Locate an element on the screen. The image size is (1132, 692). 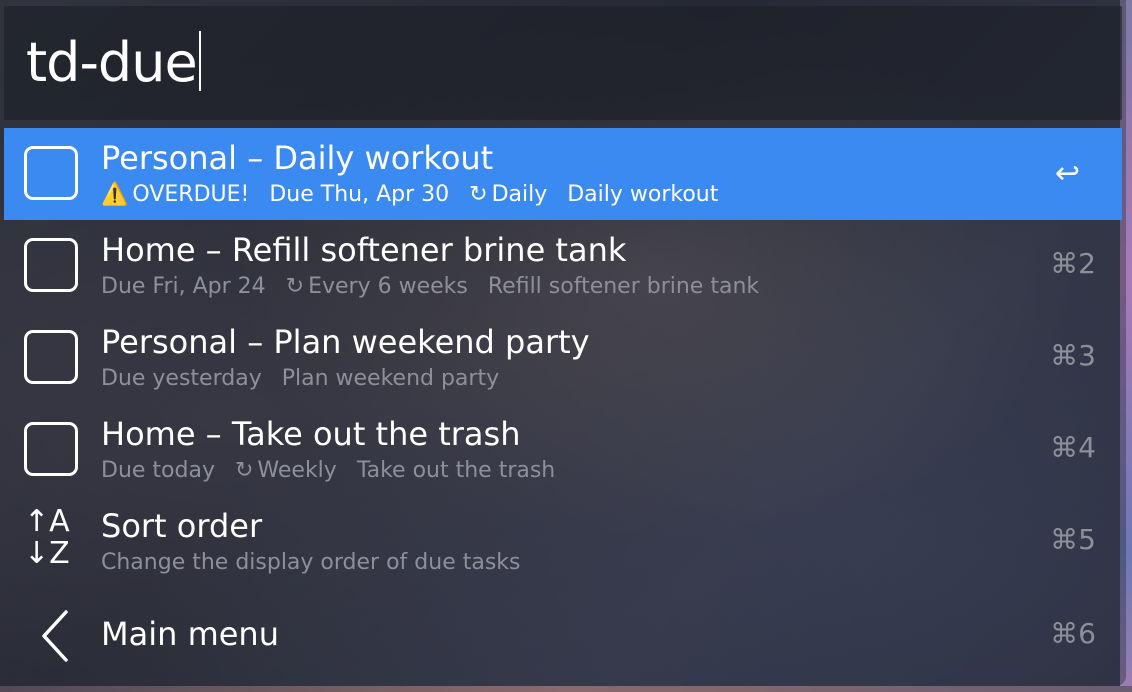
shortcut-label: ⌘4 is located at coordinates (1073, 447).